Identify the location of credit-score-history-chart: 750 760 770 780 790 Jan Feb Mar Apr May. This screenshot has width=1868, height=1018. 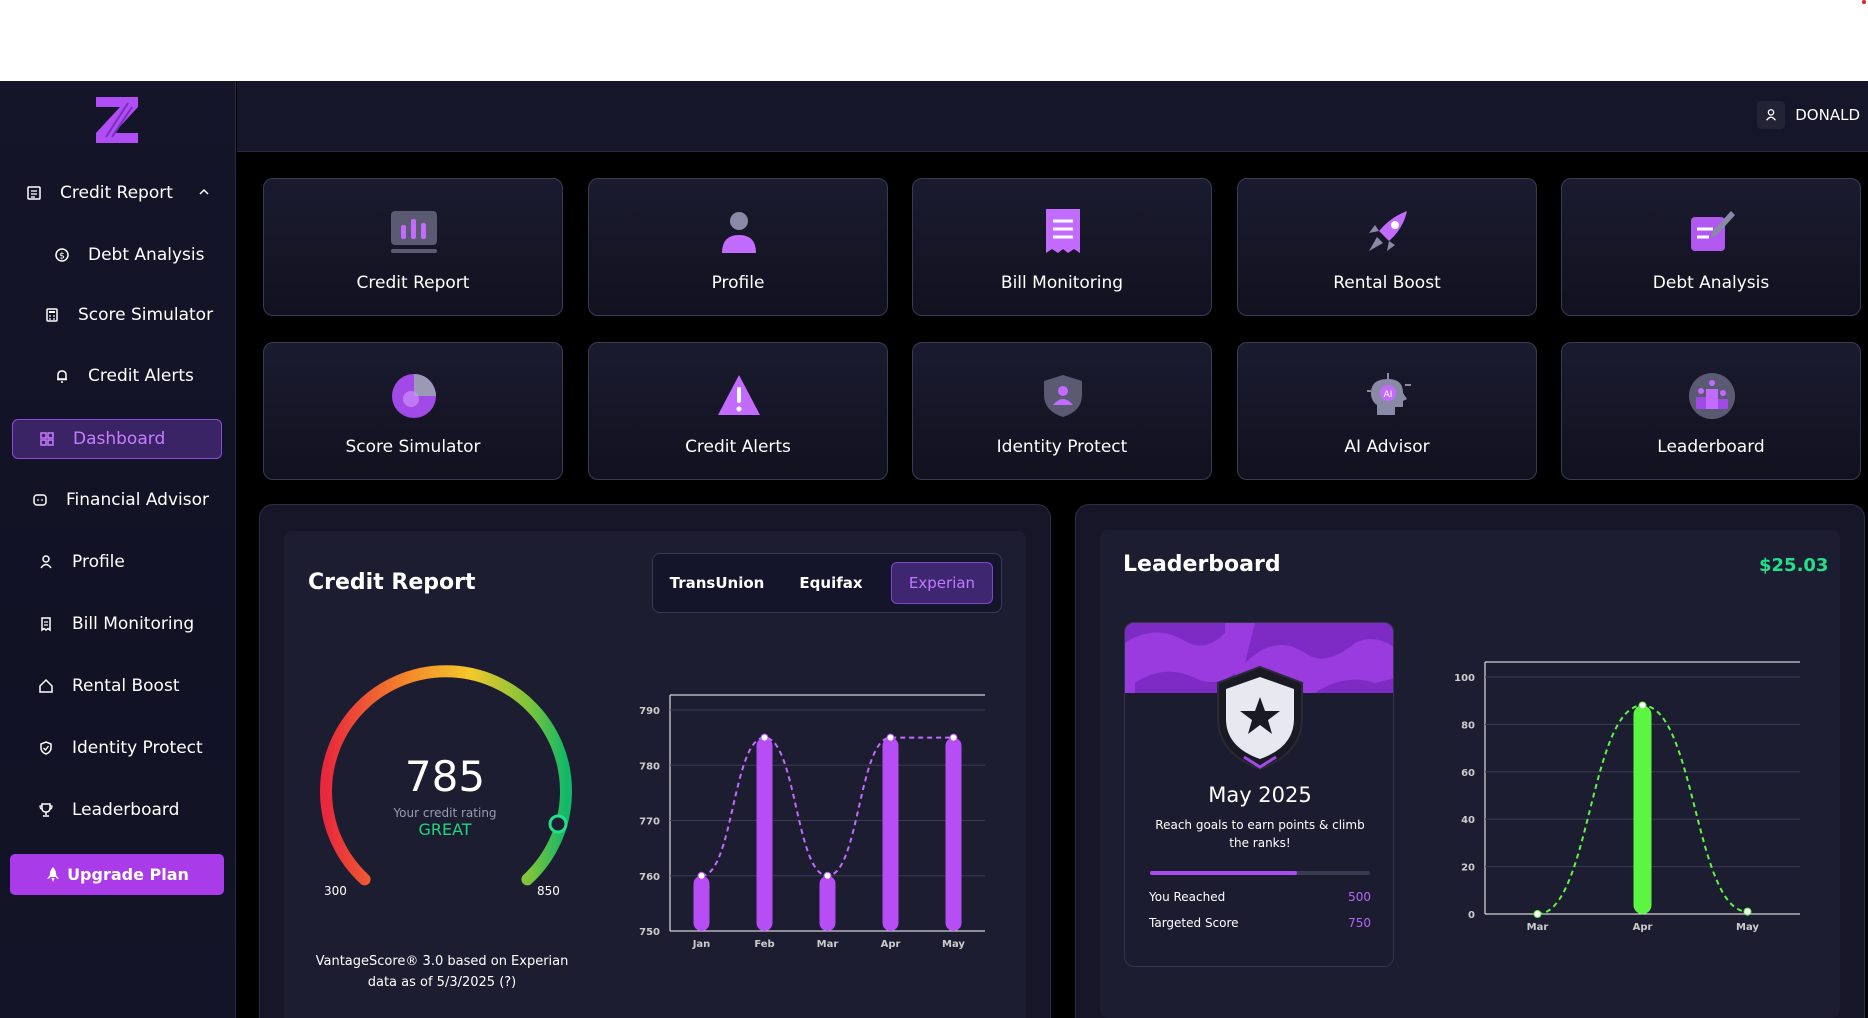
(812, 822).